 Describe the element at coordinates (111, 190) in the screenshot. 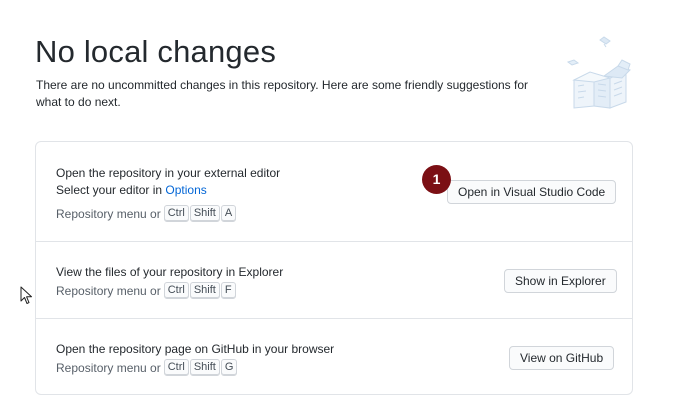

I see `description-text: Select your editor in` at that location.